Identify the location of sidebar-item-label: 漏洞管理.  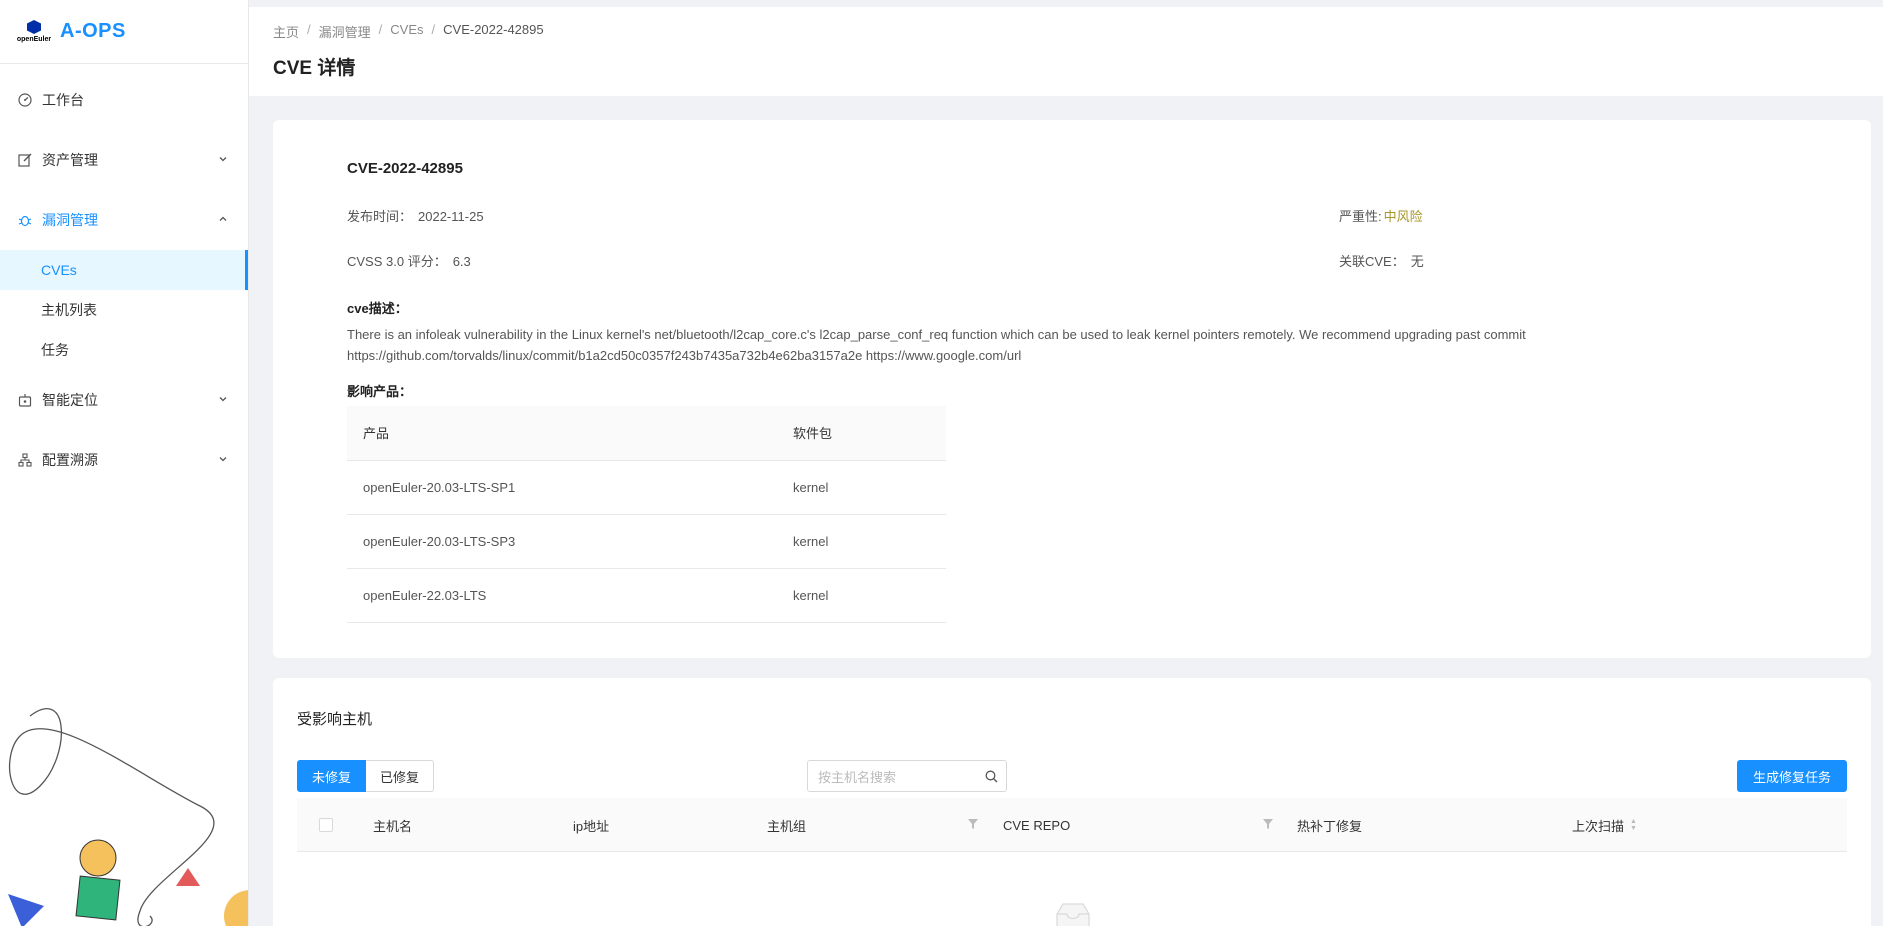
(70, 220).